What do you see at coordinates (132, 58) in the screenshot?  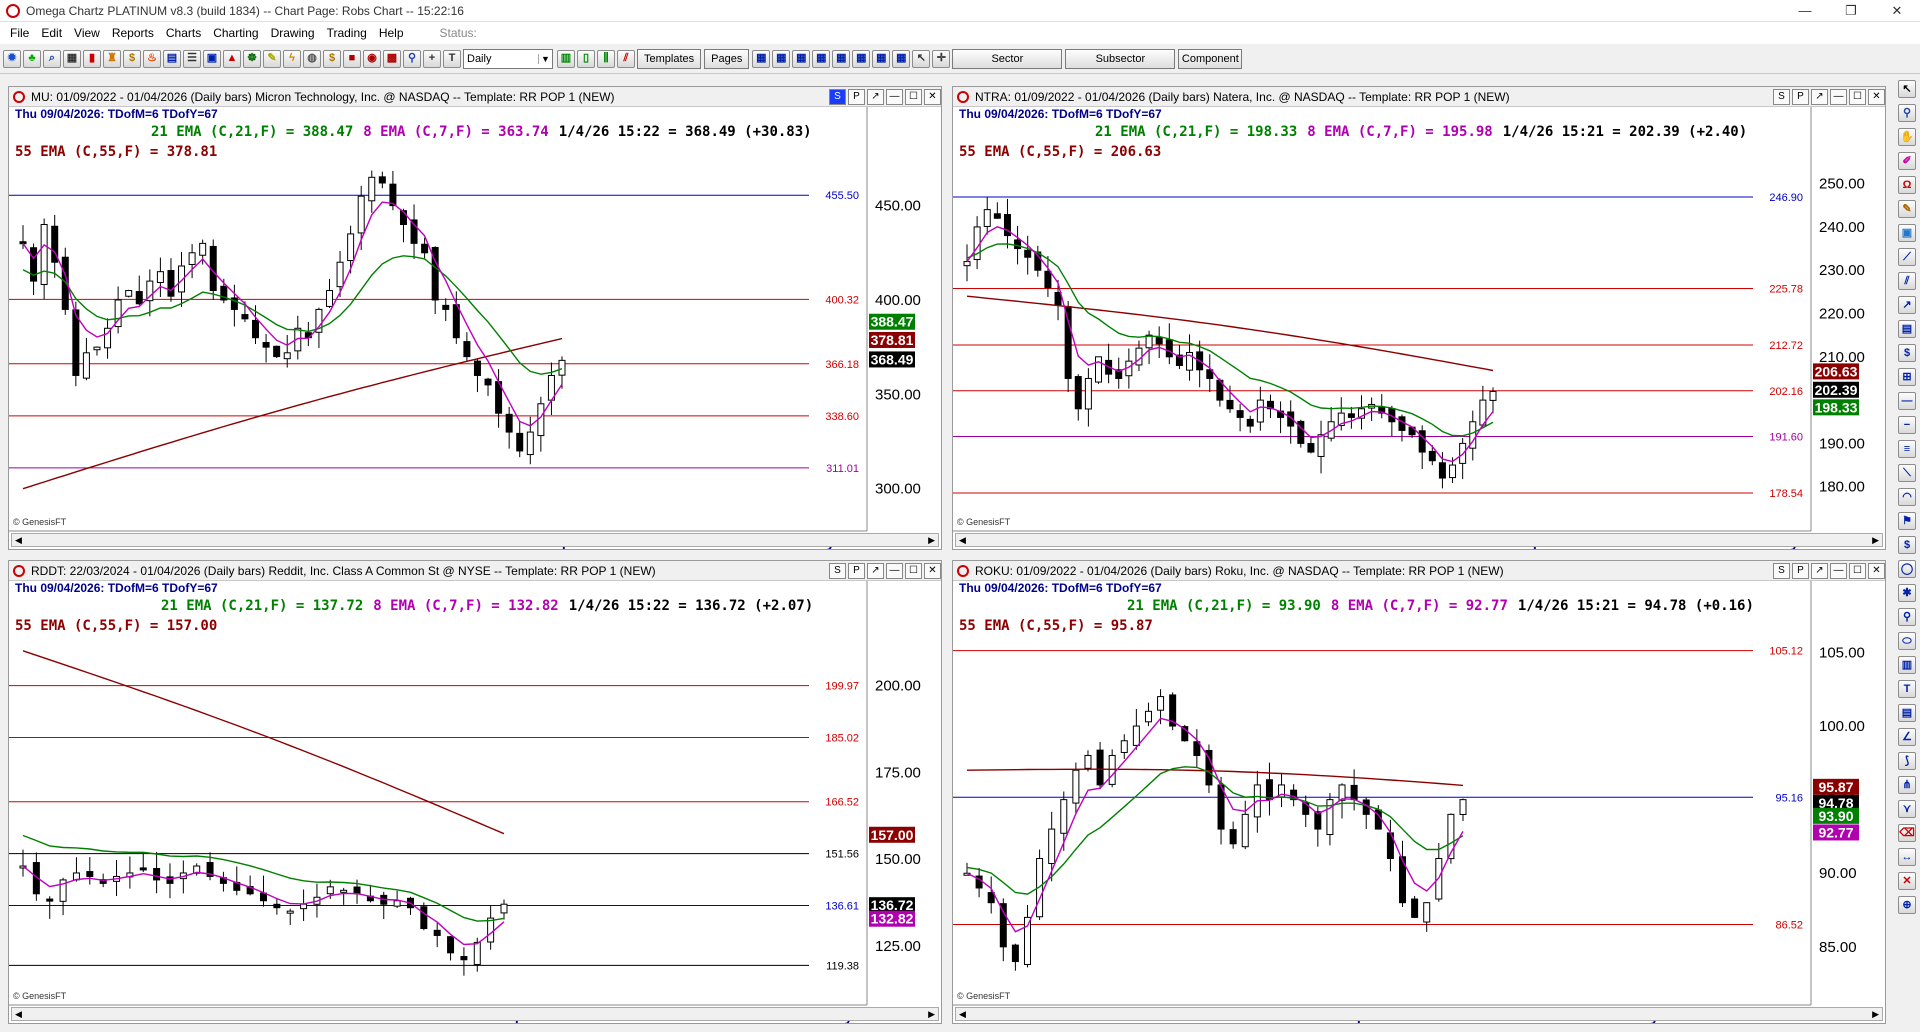 I see `money-icon: $` at bounding box center [132, 58].